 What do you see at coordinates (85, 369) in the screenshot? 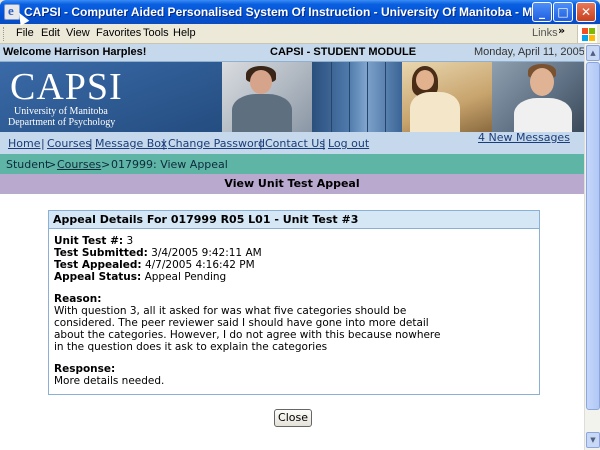
I see `response-label: Response:` at bounding box center [85, 369].